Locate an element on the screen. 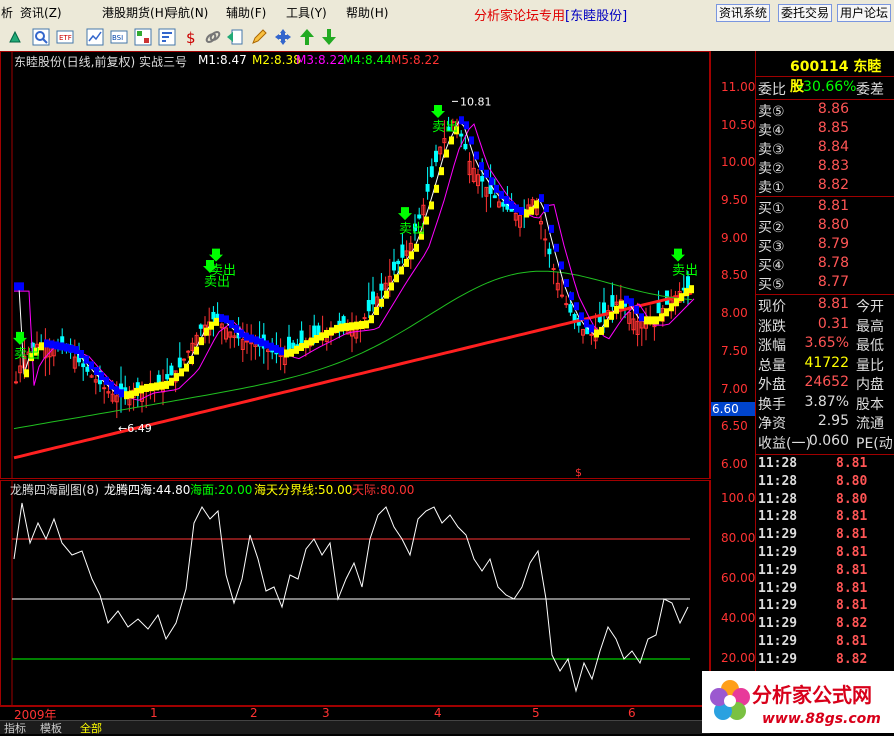 Image resolution: width=894 pixels, height=736 pixels. bsi-icon: BSI is located at coordinates (119, 37).